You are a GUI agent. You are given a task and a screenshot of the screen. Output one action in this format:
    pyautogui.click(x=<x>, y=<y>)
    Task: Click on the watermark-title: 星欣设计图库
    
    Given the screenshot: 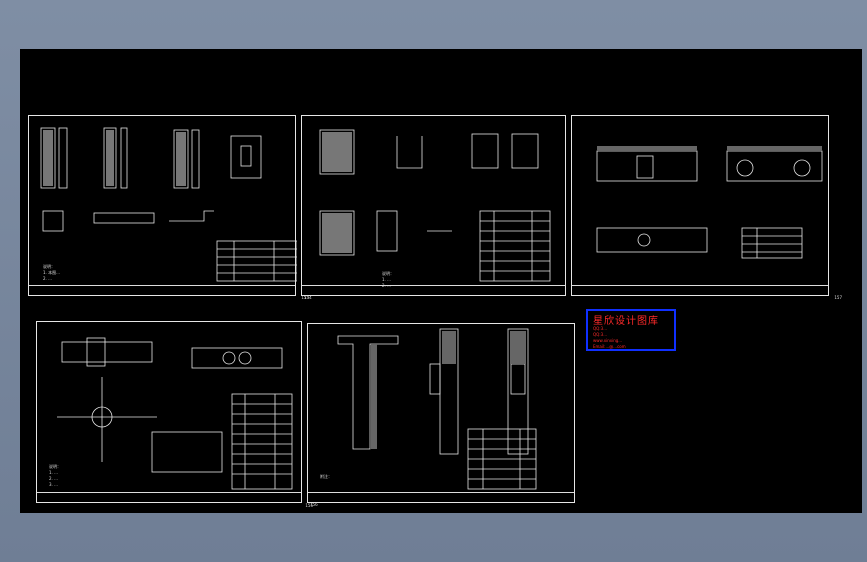 What is the action you would take?
    pyautogui.click(x=626, y=321)
    